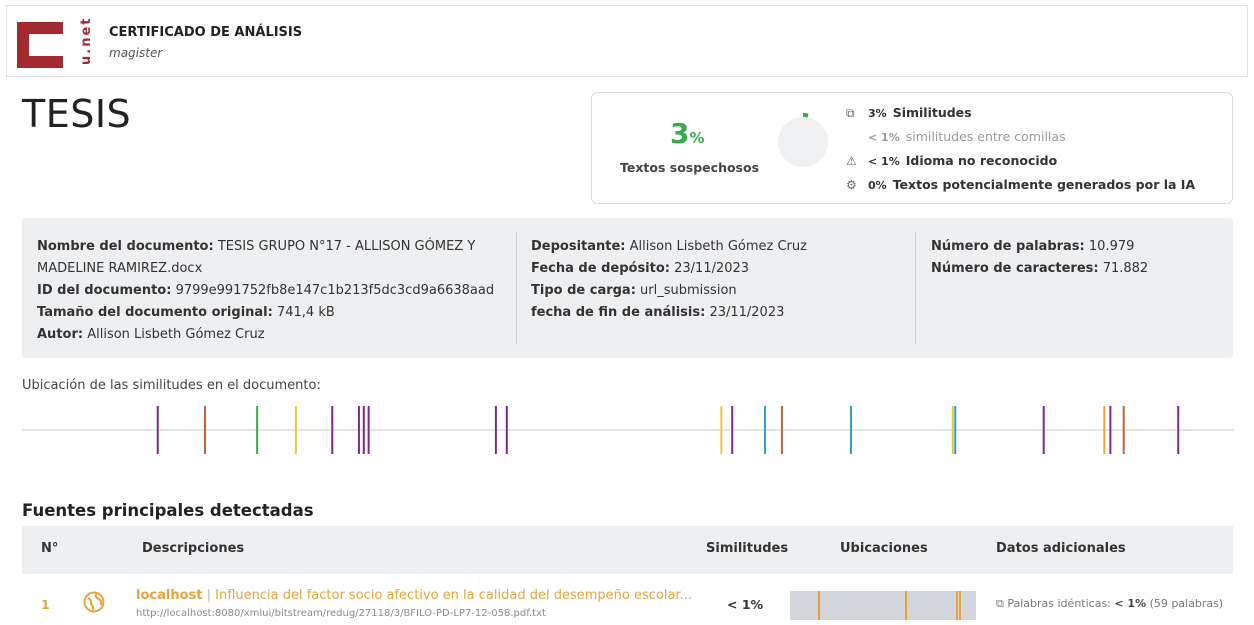 This screenshot has width=1254, height=625. I want to click on doc-name-label: Nombre del documento:, so click(125, 246).